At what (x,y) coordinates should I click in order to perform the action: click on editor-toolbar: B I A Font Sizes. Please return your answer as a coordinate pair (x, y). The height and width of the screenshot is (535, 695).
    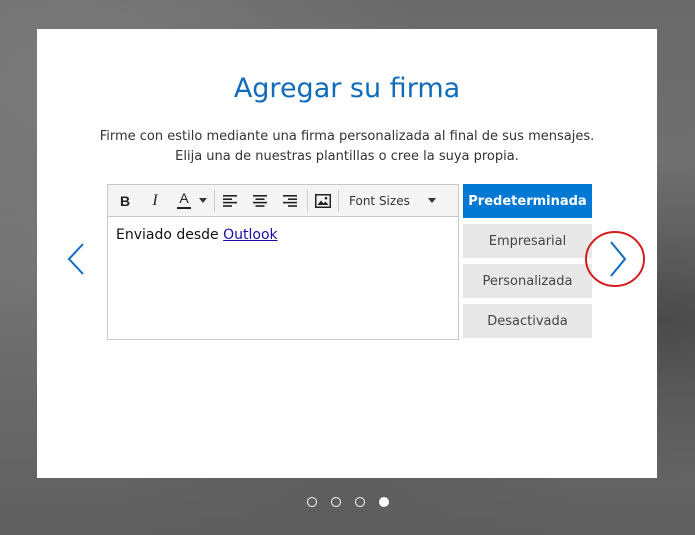
    Looking at the image, I should click on (283, 201).